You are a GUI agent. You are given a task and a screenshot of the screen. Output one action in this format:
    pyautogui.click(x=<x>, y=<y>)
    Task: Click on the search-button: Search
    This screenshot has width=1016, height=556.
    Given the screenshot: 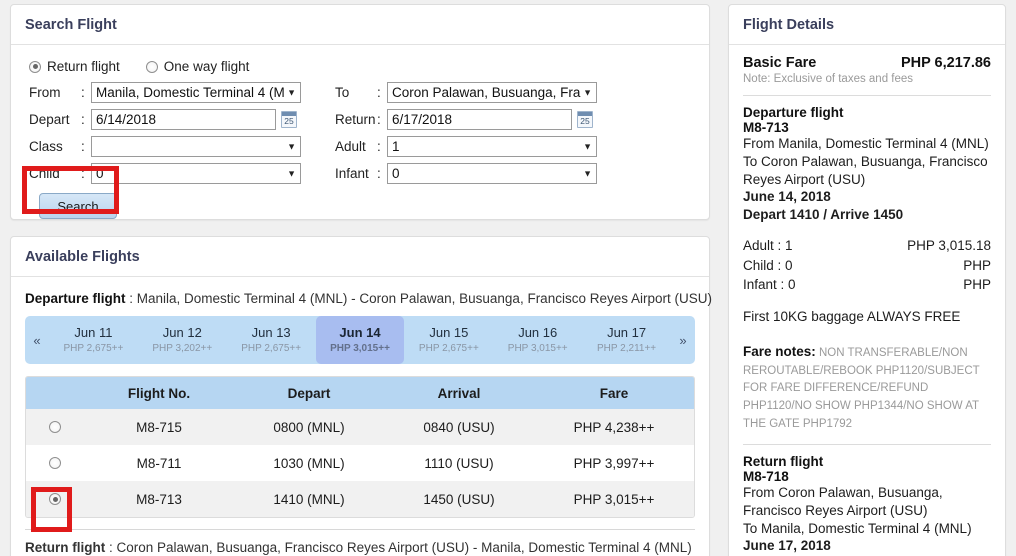 What is the action you would take?
    pyautogui.click(x=78, y=206)
    